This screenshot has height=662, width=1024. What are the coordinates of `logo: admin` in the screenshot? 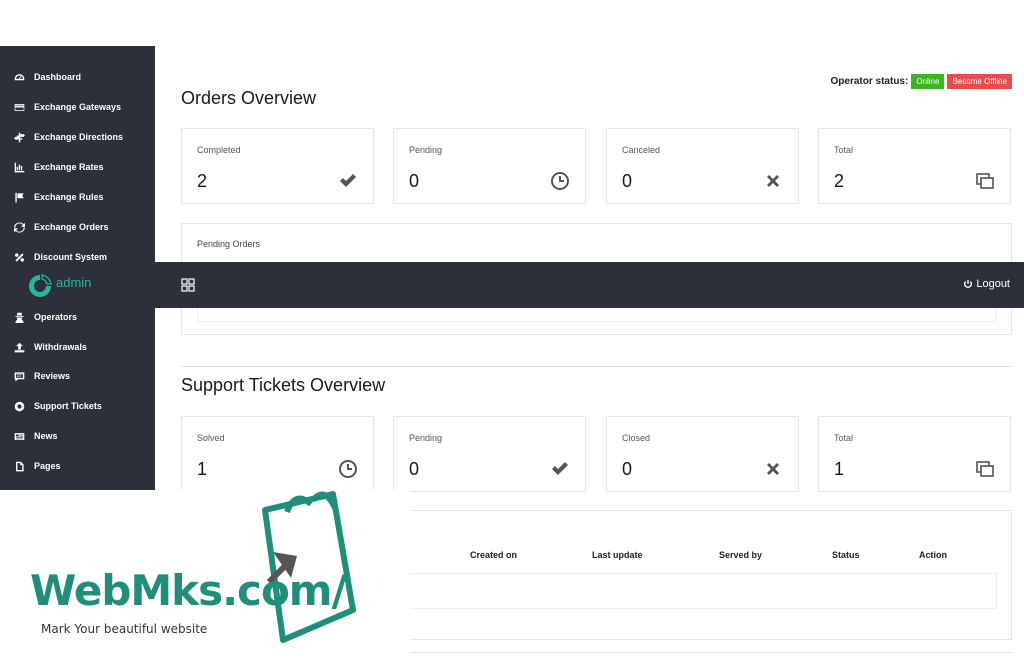 It's located at (66, 286).